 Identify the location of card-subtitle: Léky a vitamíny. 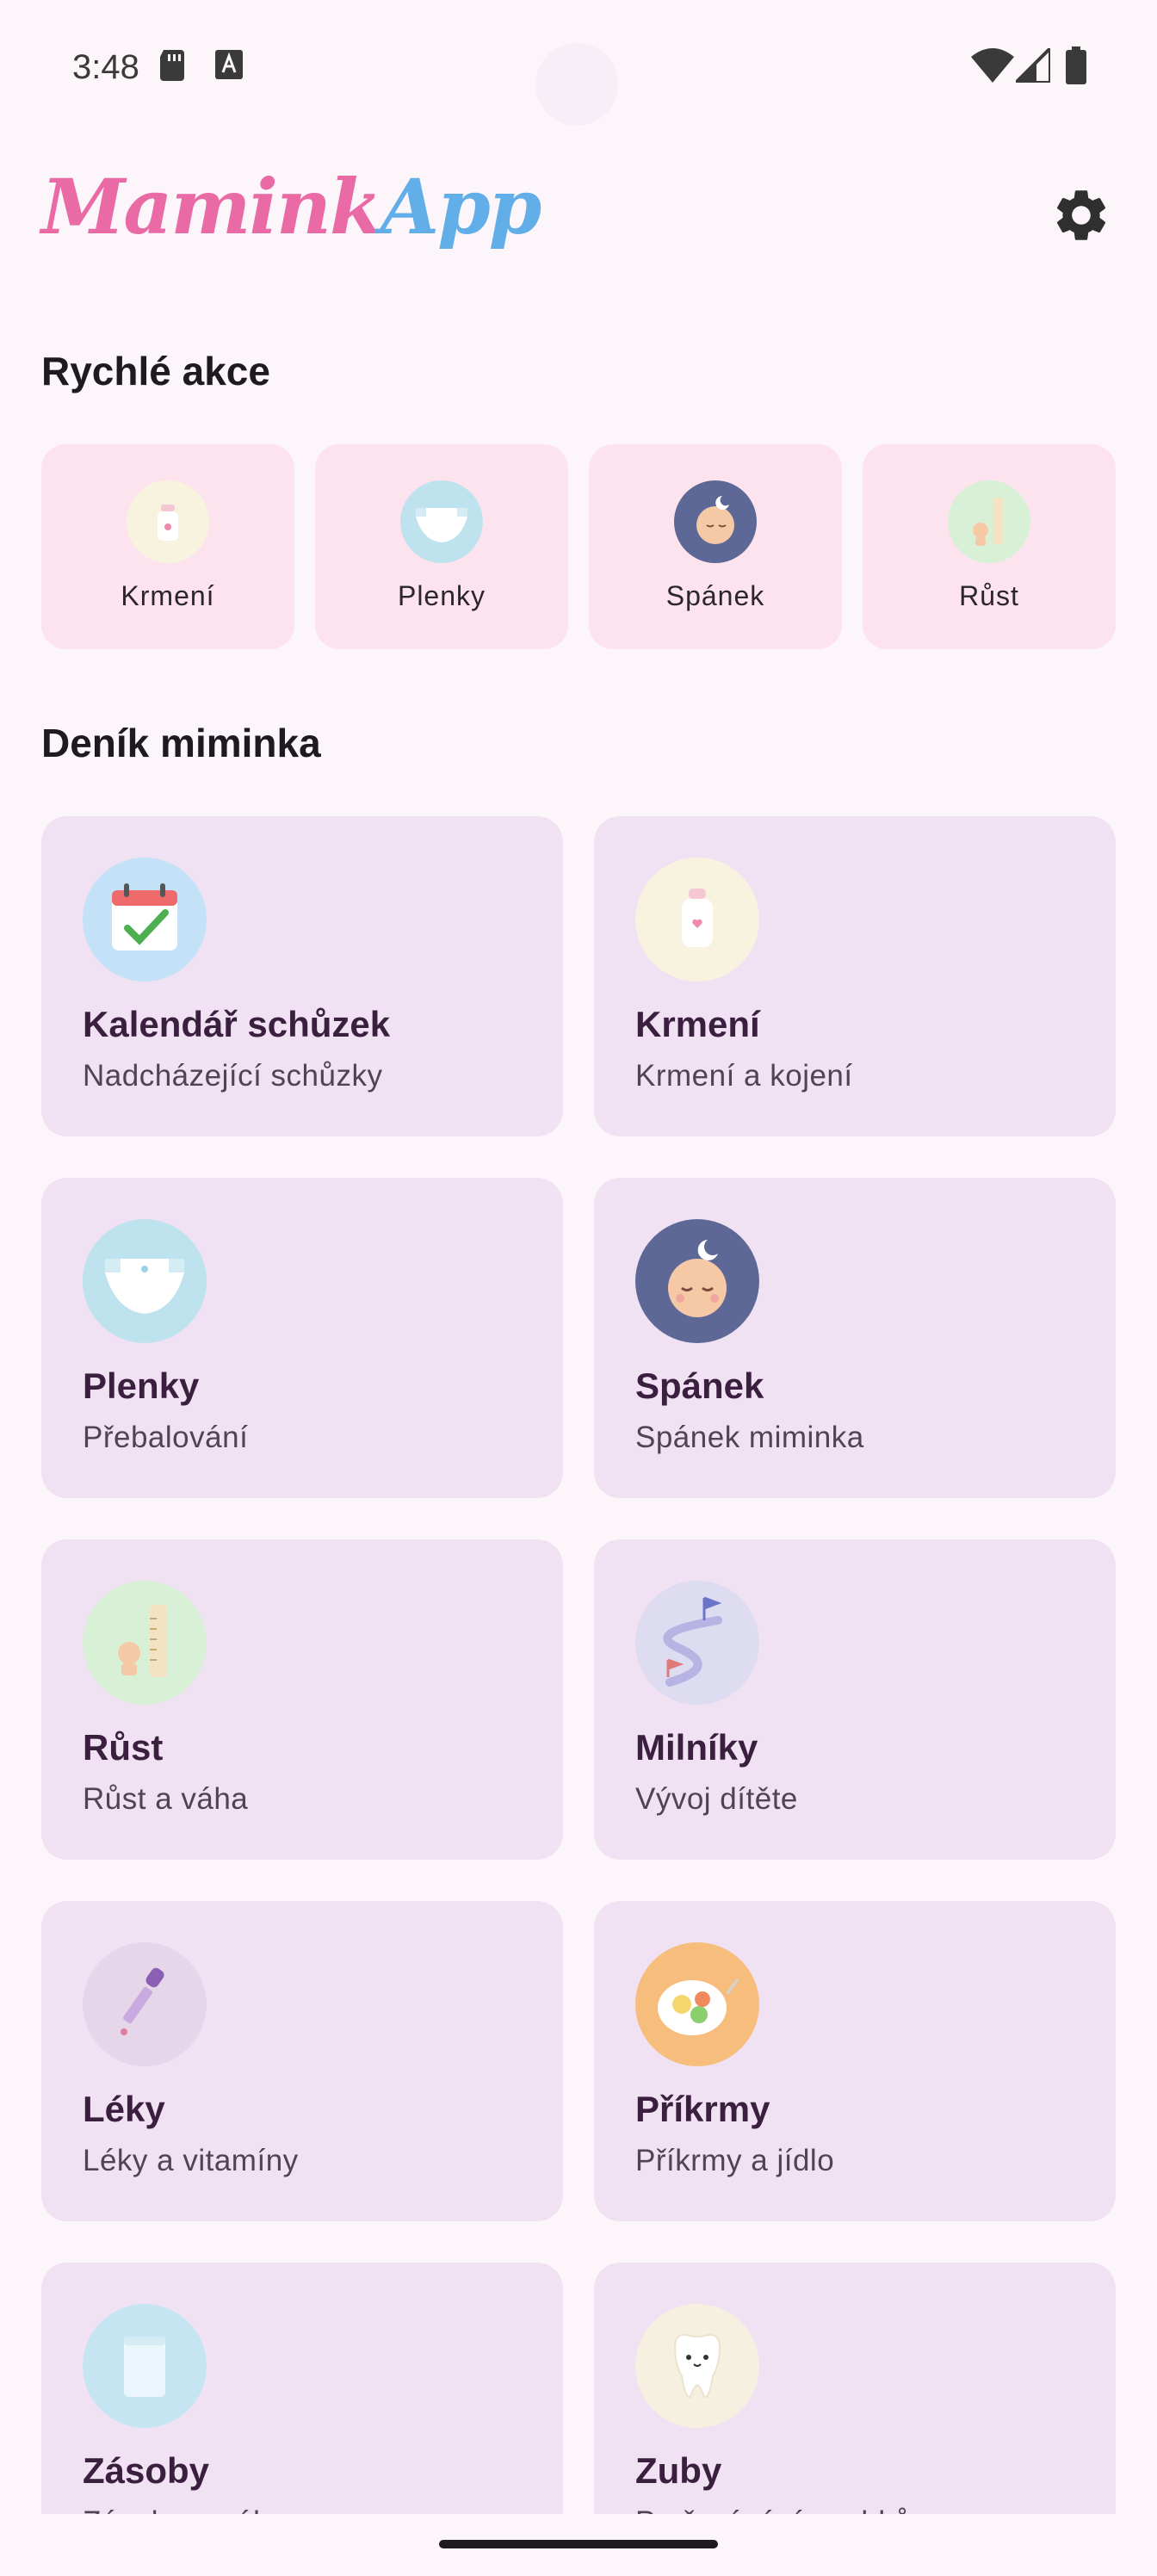
(191, 2160).